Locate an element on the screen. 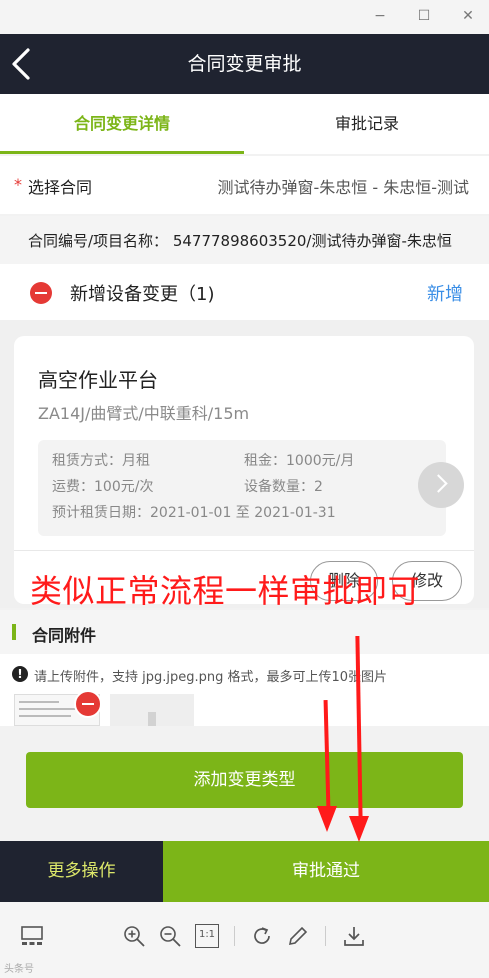 The width and height of the screenshot is (489, 978). remove-attachment-icon is located at coordinates (88, 704).